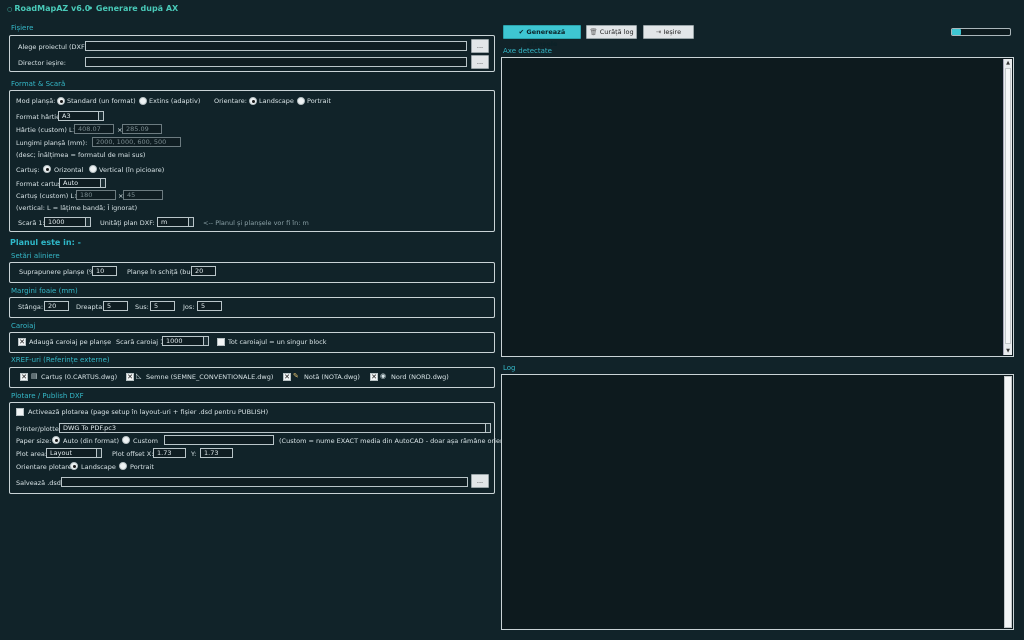 Image resolution: width=1024 pixels, height=640 pixels. Describe the element at coordinates (1008, 63) in the screenshot. I see `scroll-up-icon: ▲` at that location.